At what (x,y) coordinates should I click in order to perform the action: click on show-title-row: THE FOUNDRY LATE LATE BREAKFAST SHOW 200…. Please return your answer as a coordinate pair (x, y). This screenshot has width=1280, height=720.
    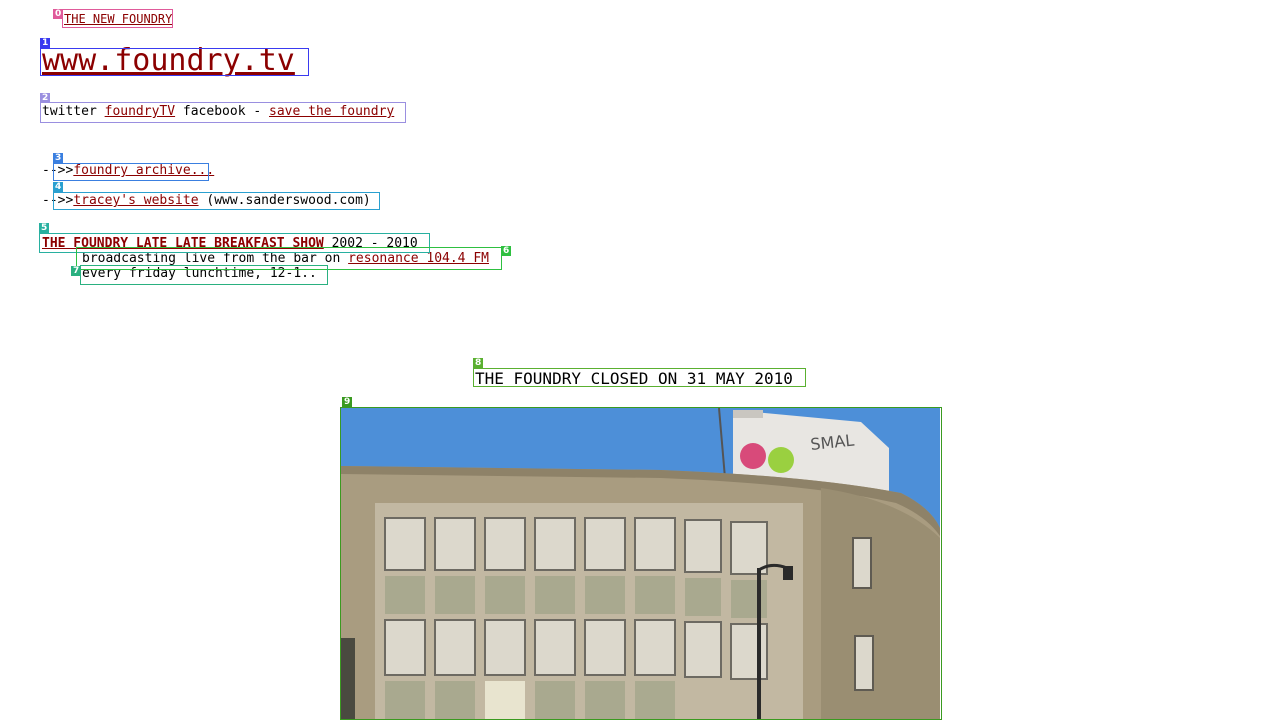
    Looking at the image, I should click on (230, 243).